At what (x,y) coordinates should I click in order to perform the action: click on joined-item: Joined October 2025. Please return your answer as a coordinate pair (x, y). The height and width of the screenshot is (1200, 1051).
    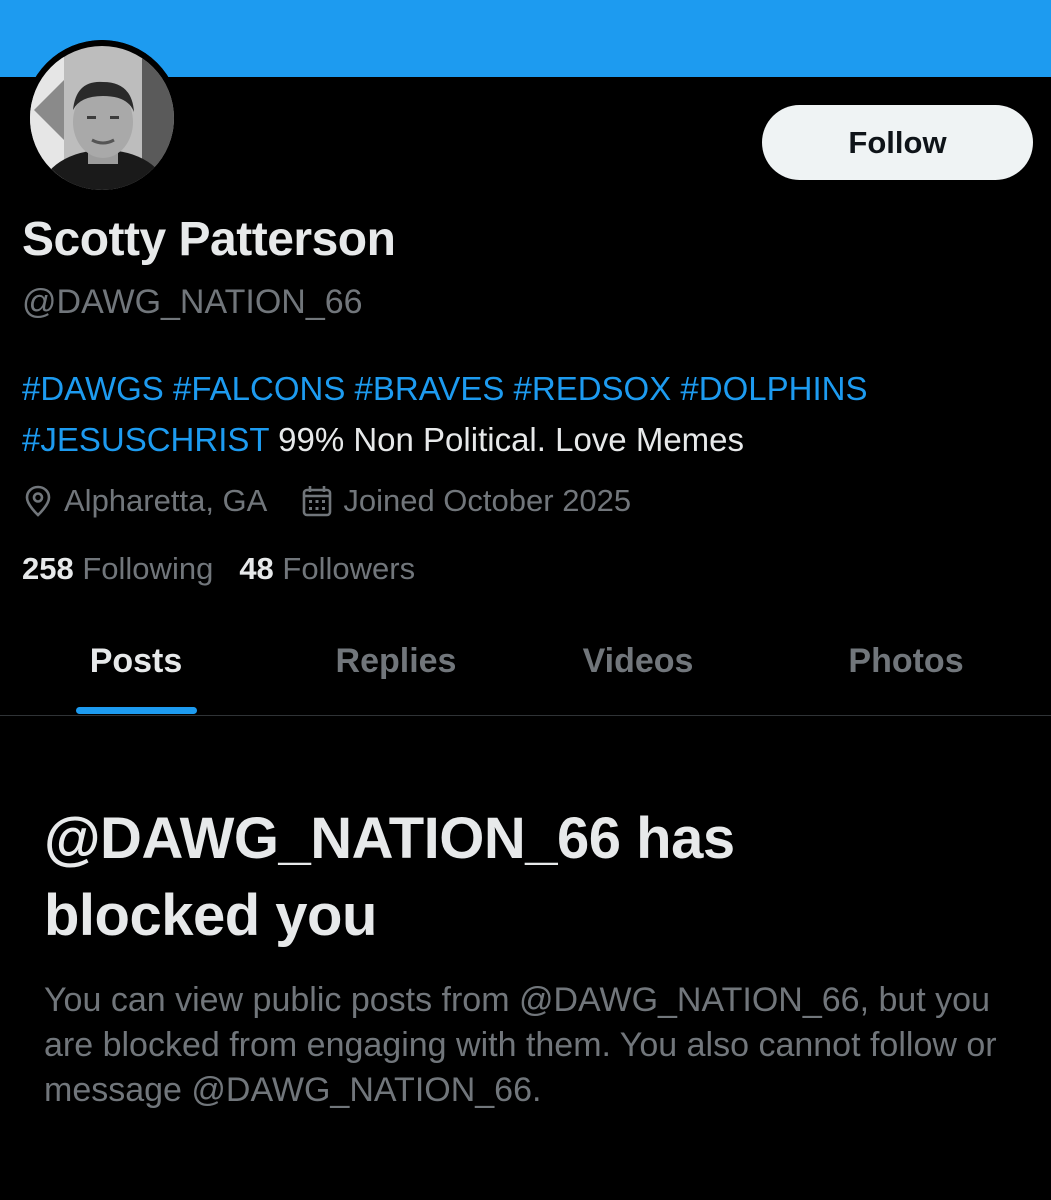
    Looking at the image, I should click on (466, 501).